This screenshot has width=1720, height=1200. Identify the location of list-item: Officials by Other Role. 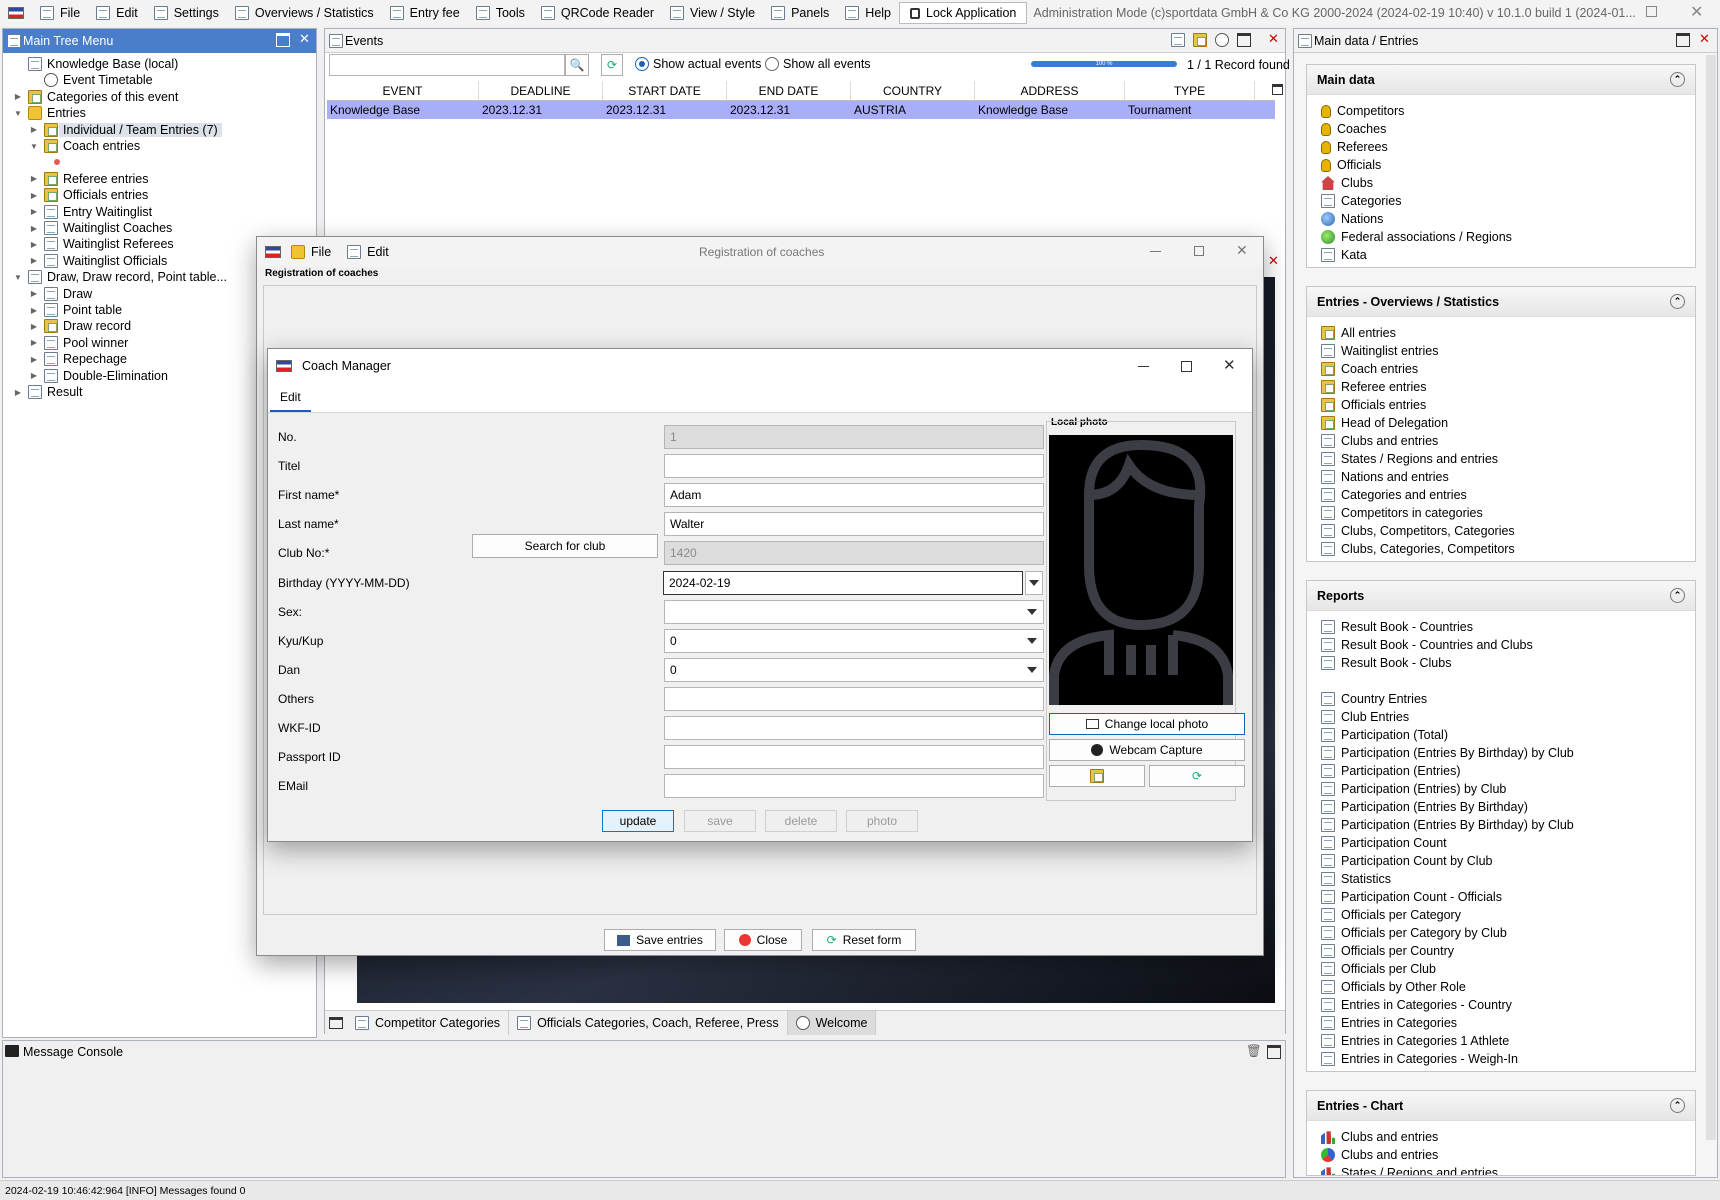
(1501, 987).